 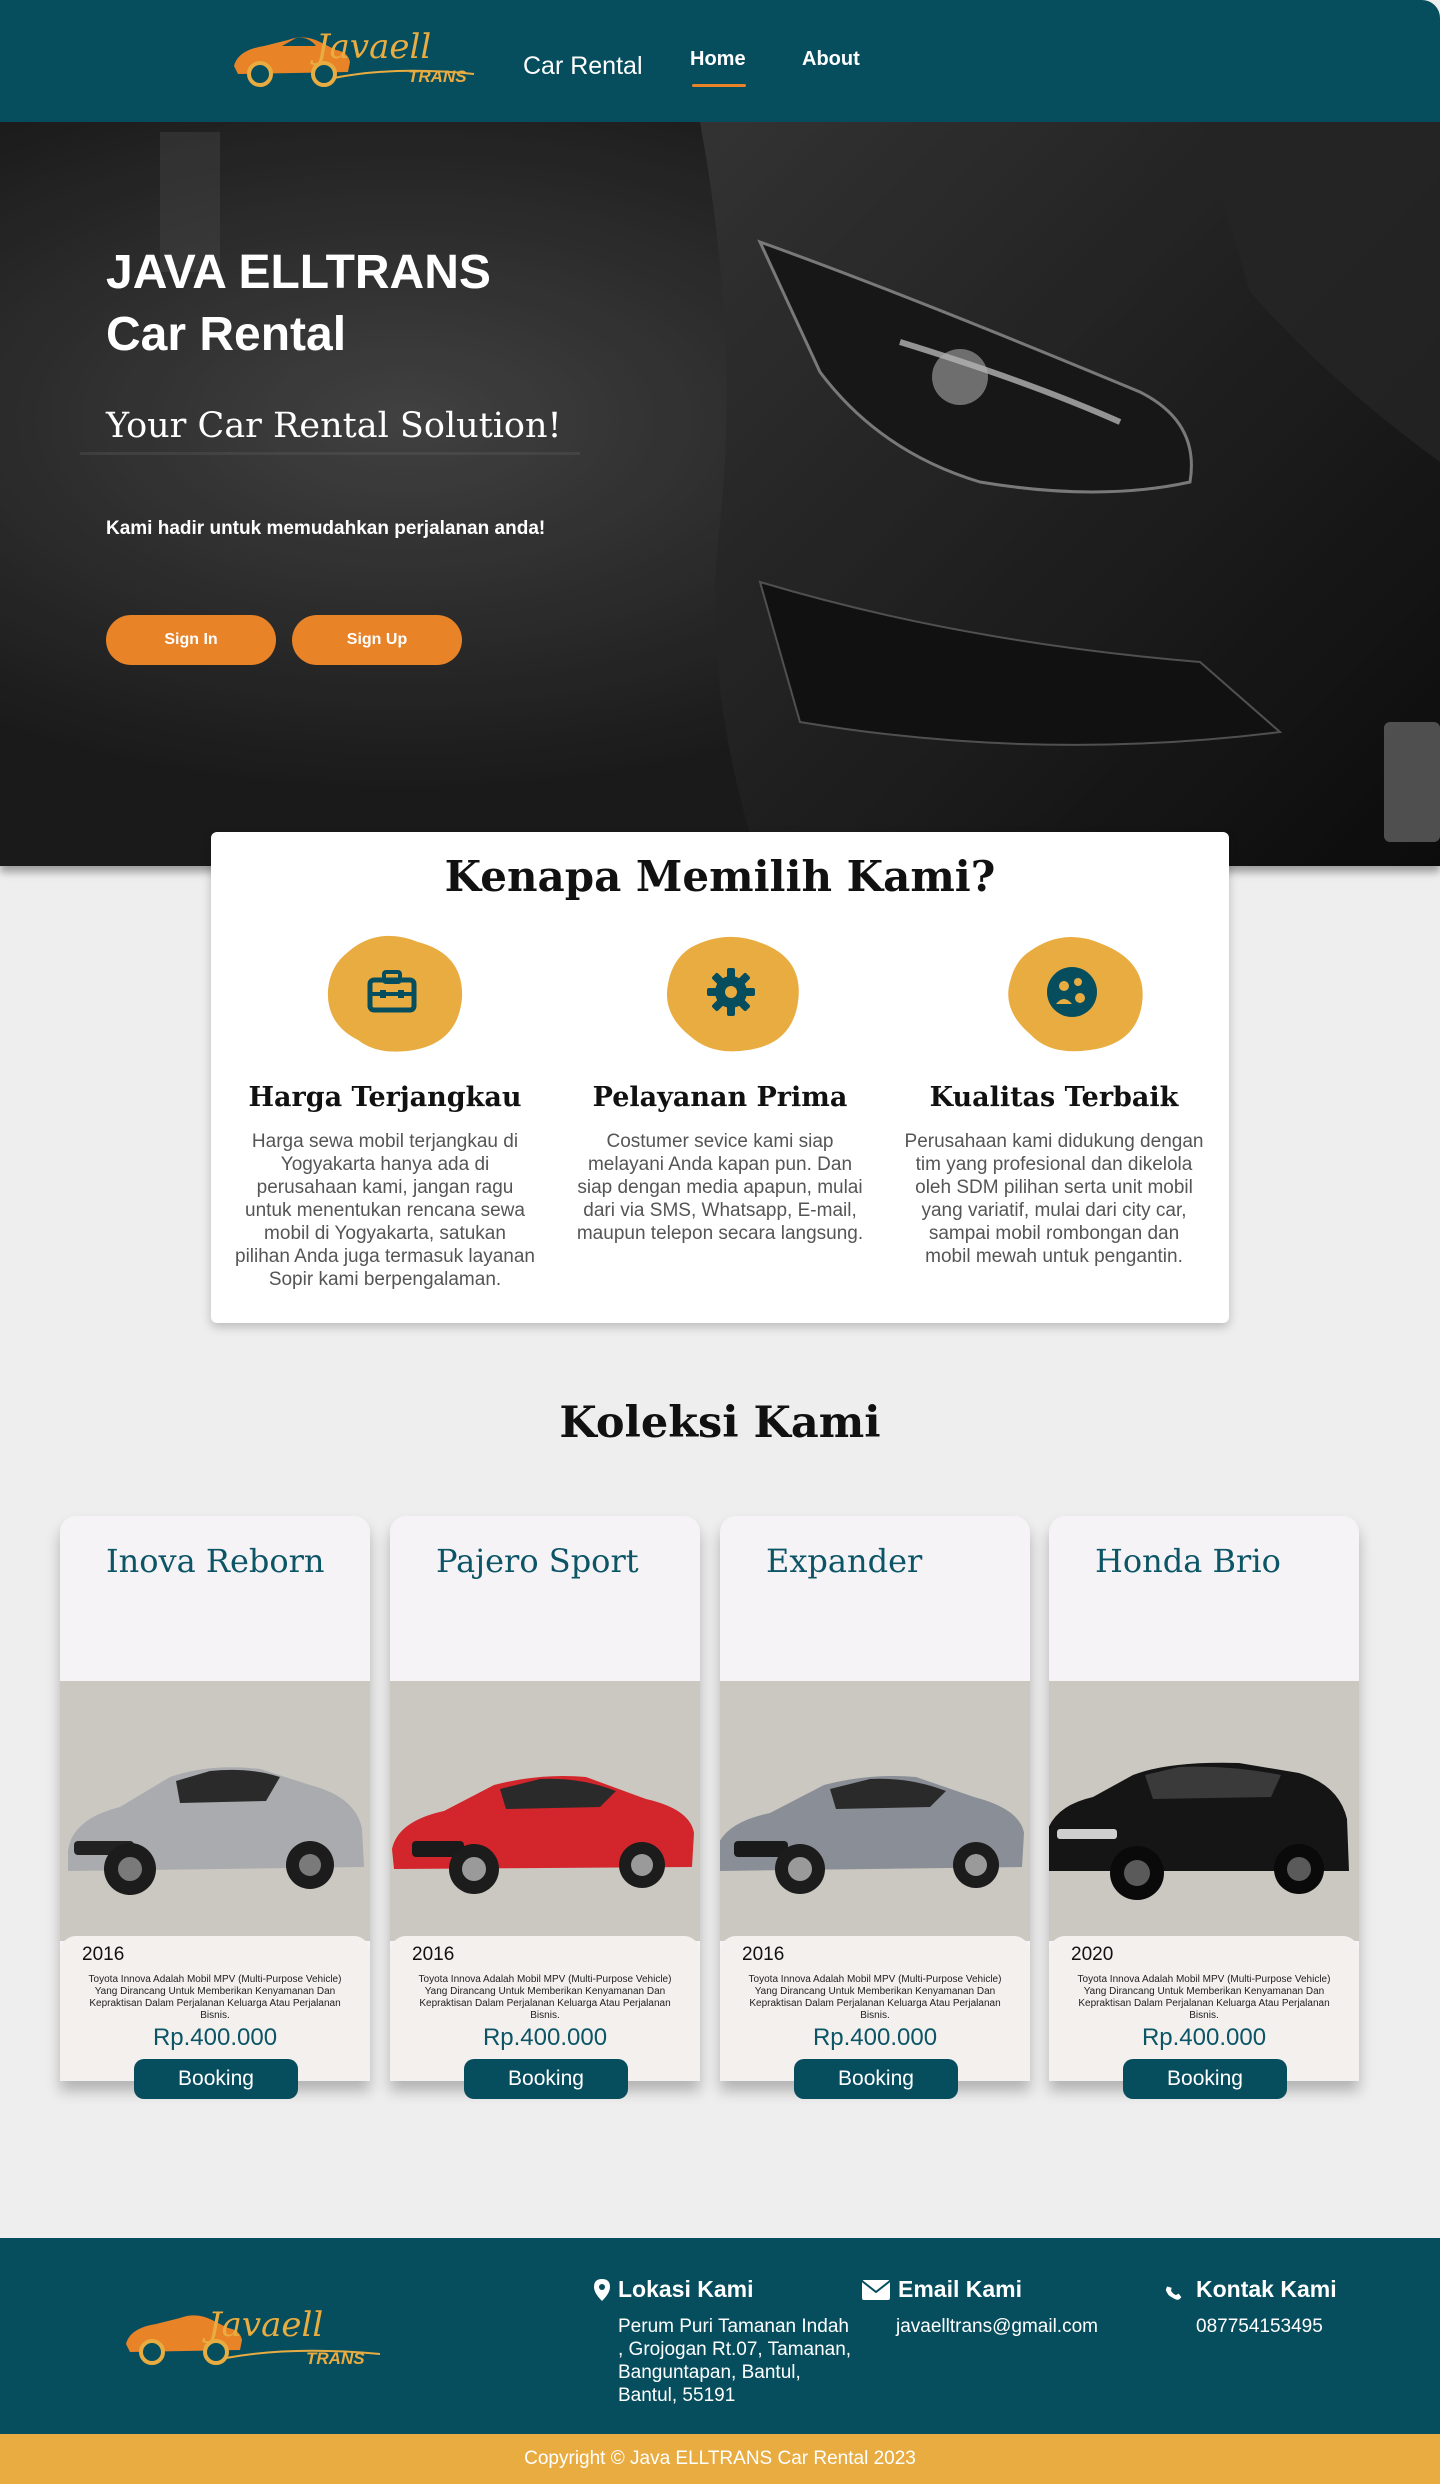 I want to click on sign-in-button: Sign In, so click(x=191, y=640).